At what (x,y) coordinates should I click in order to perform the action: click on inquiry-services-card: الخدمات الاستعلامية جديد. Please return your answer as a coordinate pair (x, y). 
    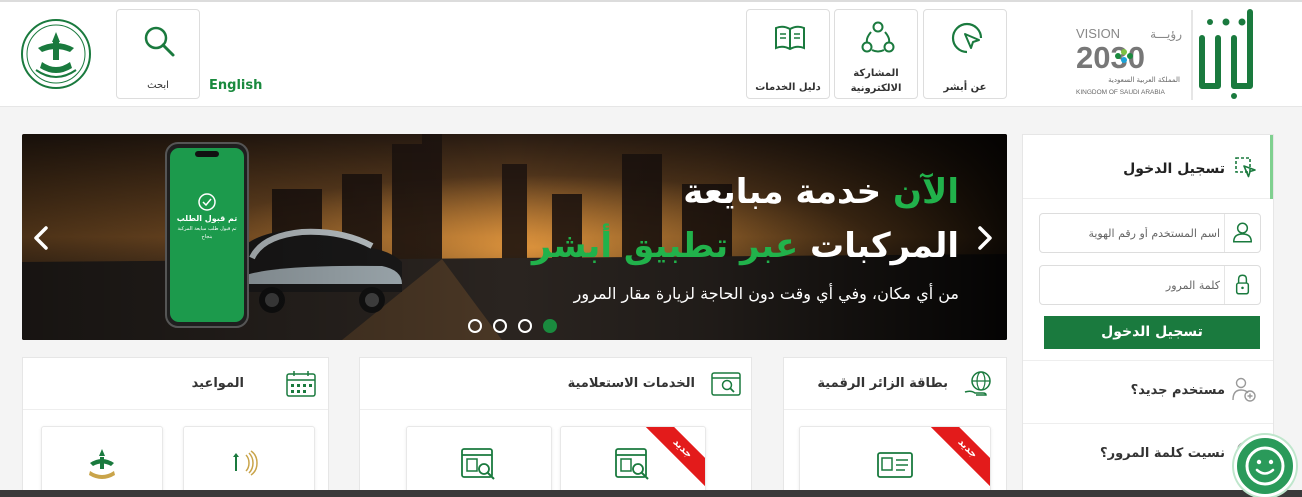
    Looking at the image, I should click on (555, 427).